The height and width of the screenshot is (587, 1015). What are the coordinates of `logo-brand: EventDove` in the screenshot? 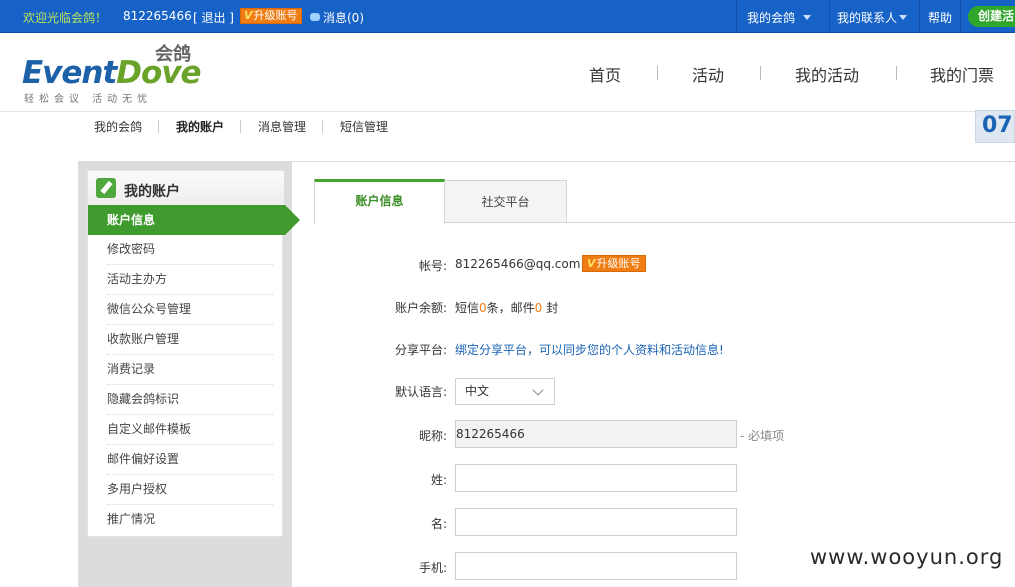 It's located at (112, 73).